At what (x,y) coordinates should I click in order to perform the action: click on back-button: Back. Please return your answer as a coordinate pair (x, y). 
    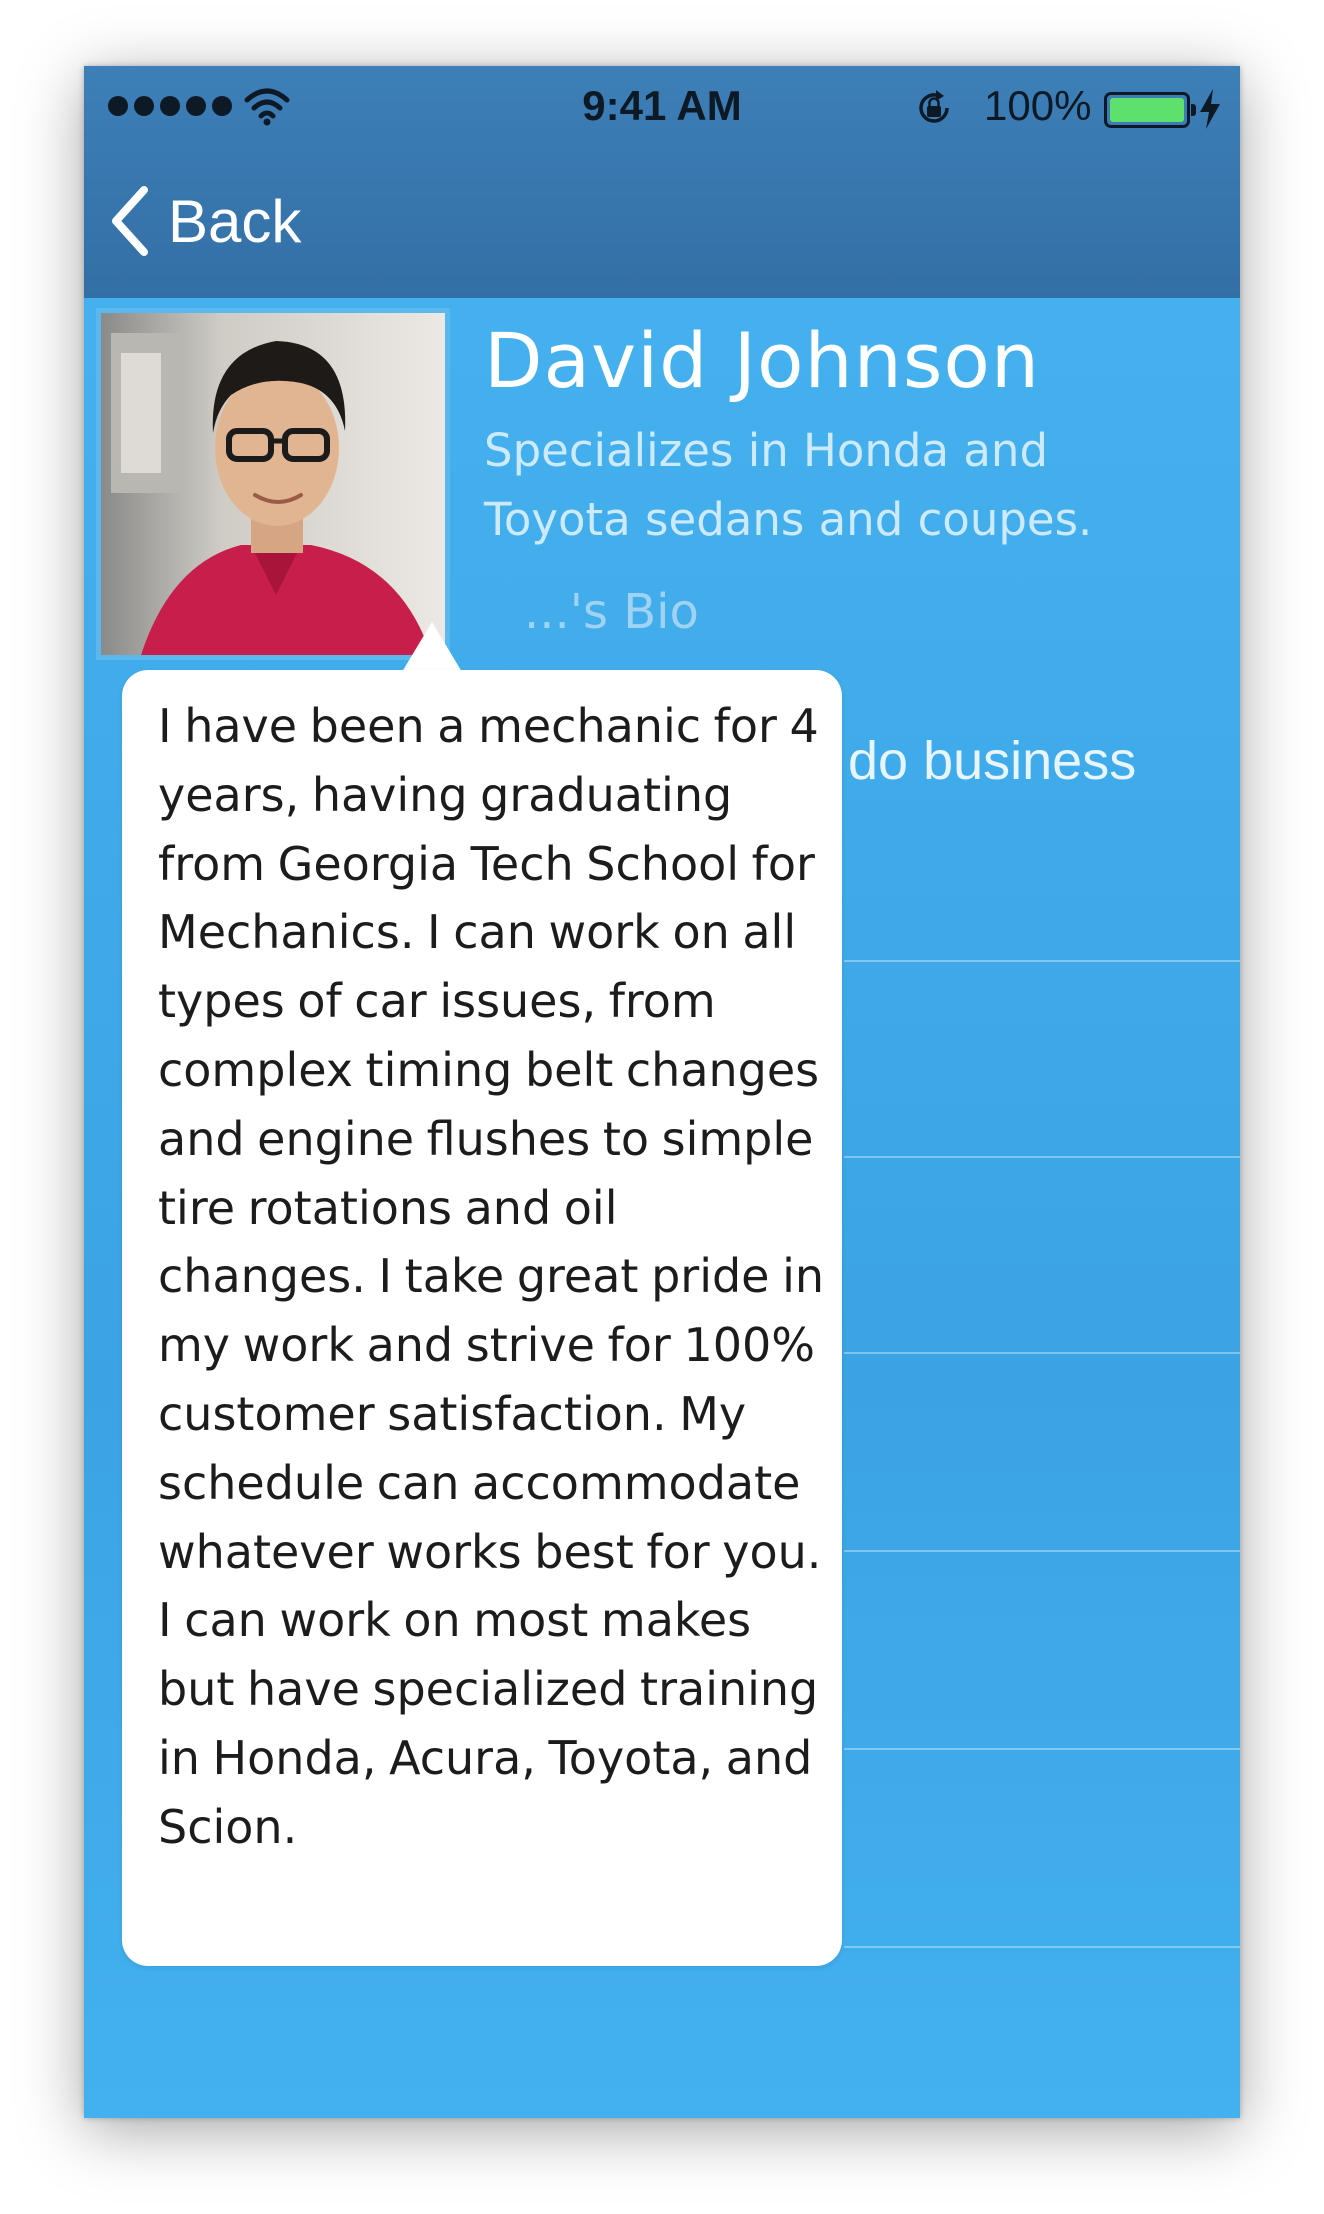
    Looking at the image, I should click on (205, 221).